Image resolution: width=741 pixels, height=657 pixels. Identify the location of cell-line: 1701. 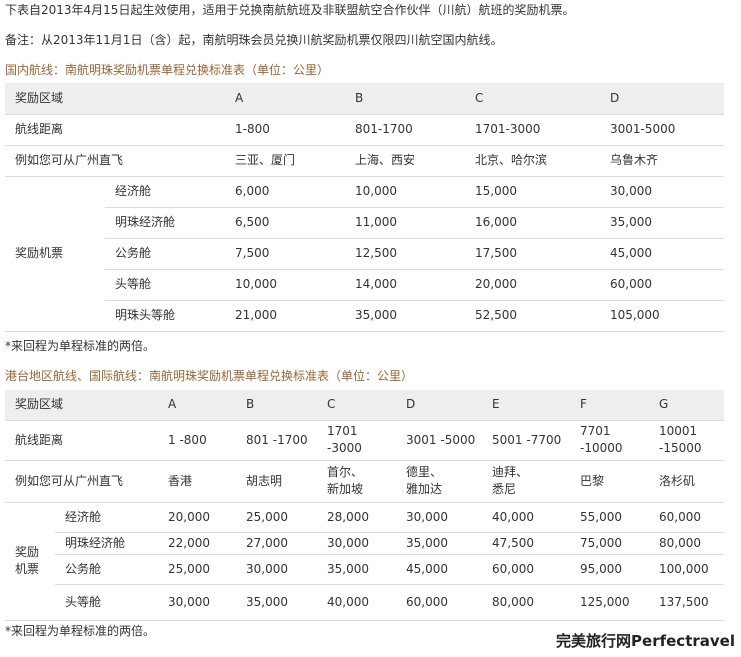
(342, 431).